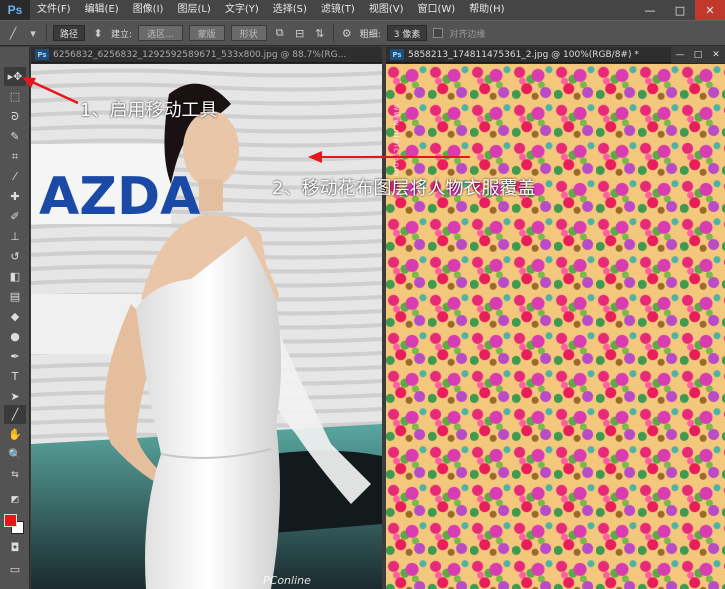  Describe the element at coordinates (15, 136) in the screenshot. I see `quick-selection-tool-icon: ✎` at that location.